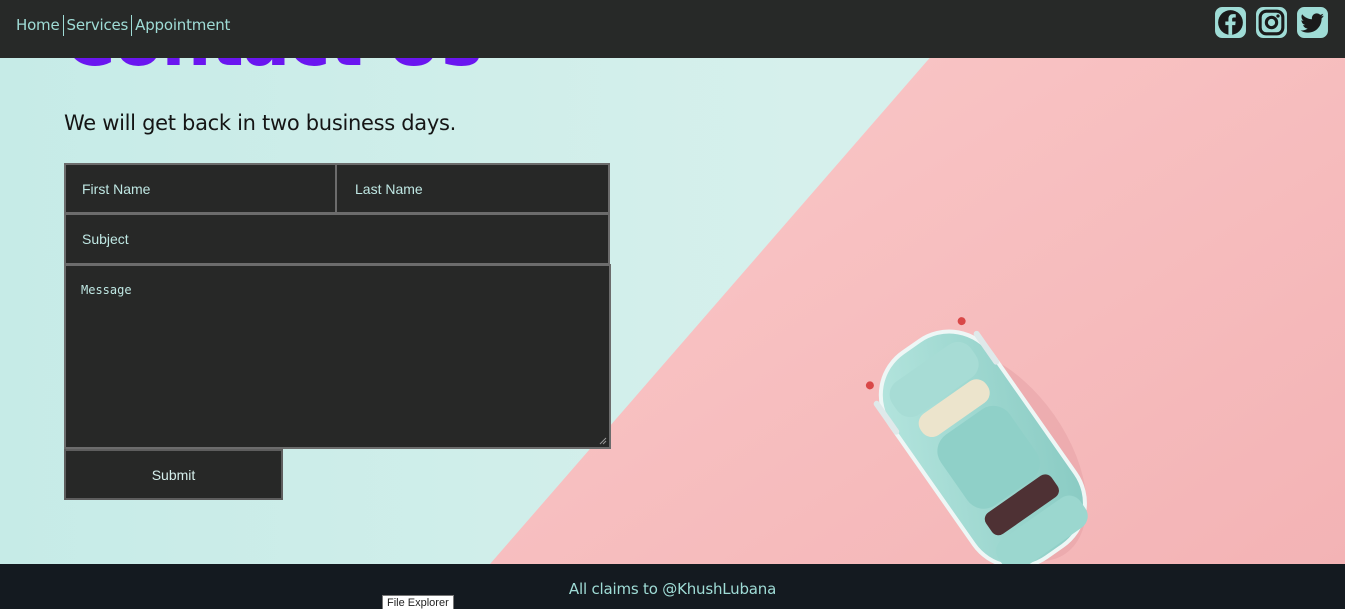 This screenshot has width=1345, height=609. I want to click on page-footer: All claims to @KhushLubana, so click(672, 586).